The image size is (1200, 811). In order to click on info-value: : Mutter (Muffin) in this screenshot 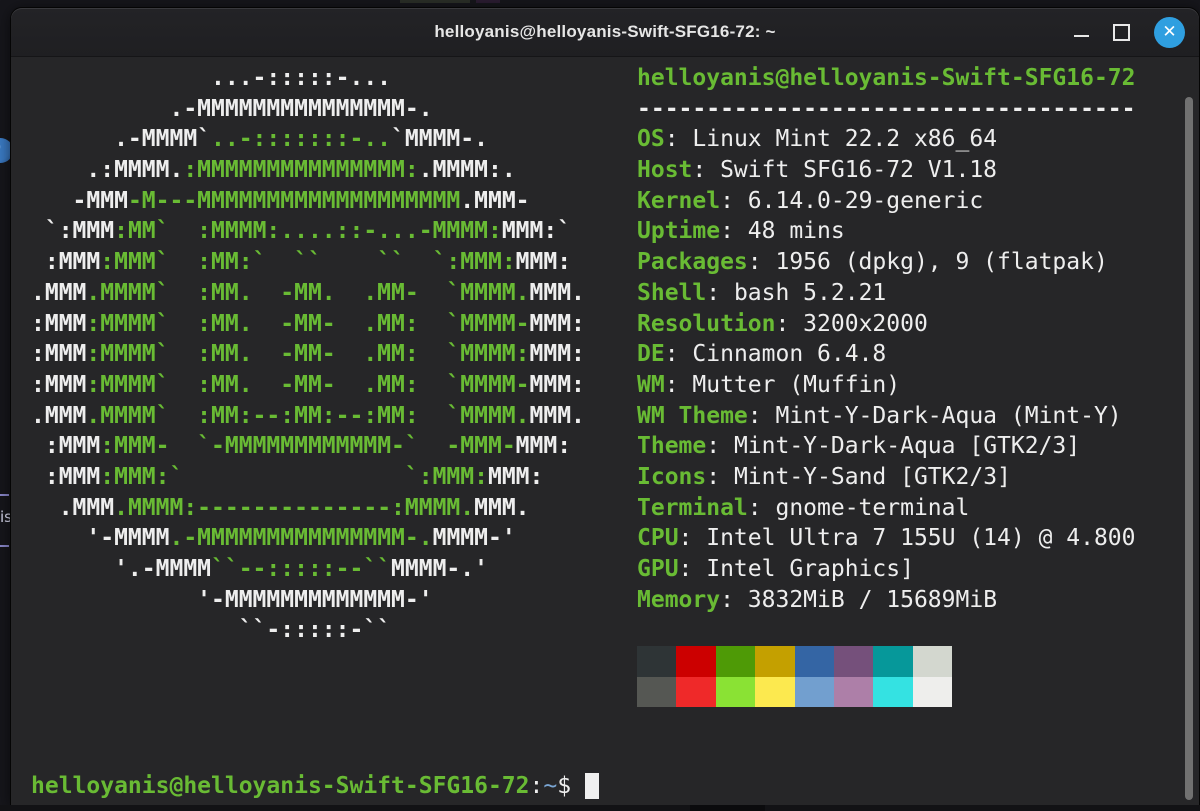, I will do `click(782, 384)`.